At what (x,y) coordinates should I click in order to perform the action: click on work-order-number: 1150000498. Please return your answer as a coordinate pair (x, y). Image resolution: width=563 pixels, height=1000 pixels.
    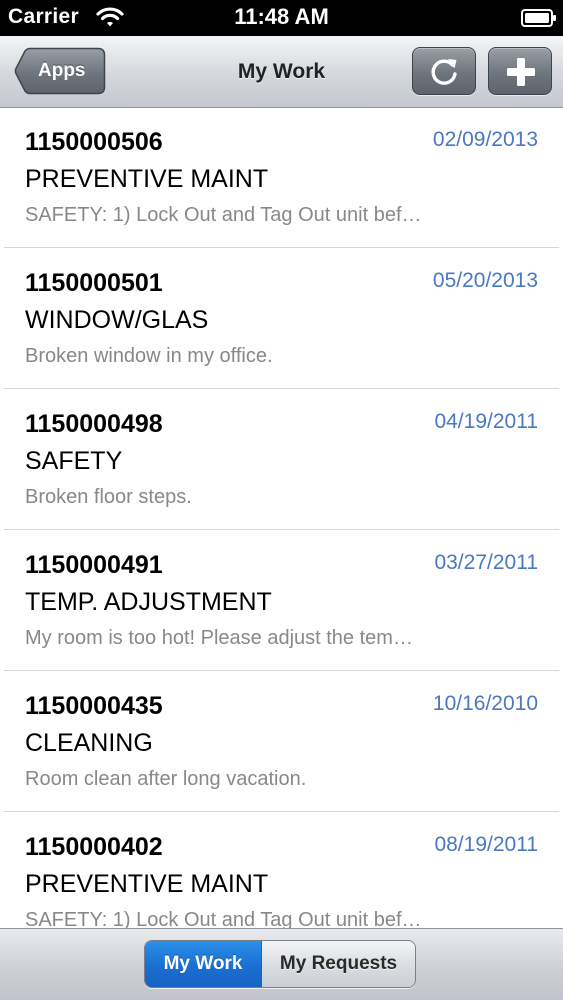
    Looking at the image, I should click on (94, 424).